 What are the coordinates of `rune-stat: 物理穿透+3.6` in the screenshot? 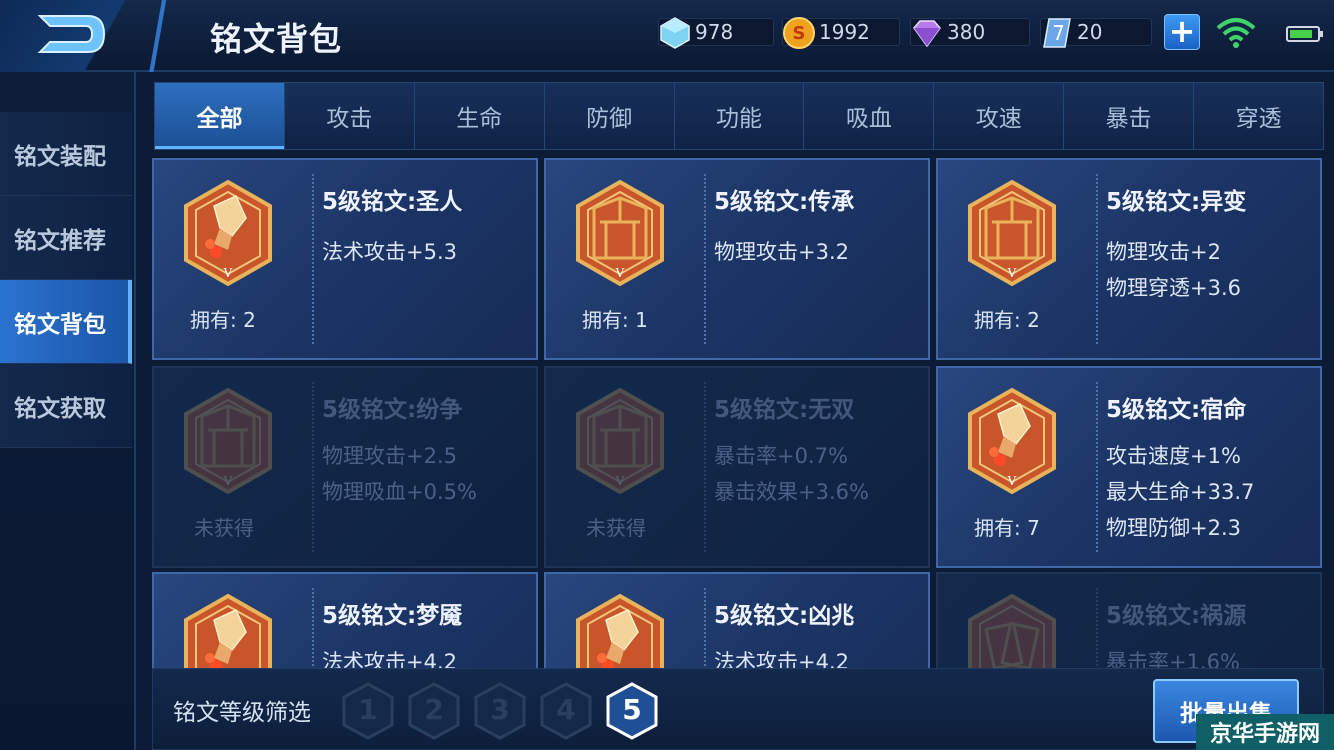 It's located at (1173, 288).